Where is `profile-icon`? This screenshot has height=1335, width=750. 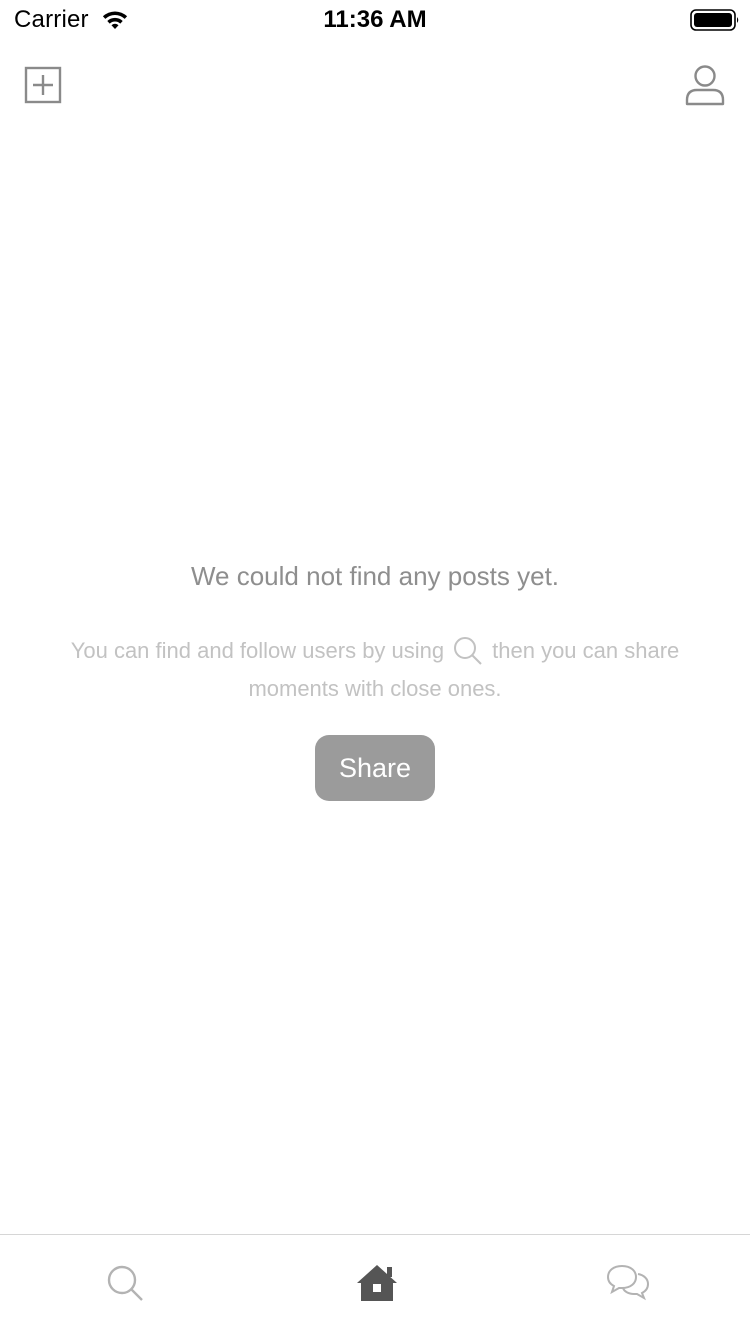
profile-icon is located at coordinates (705, 86).